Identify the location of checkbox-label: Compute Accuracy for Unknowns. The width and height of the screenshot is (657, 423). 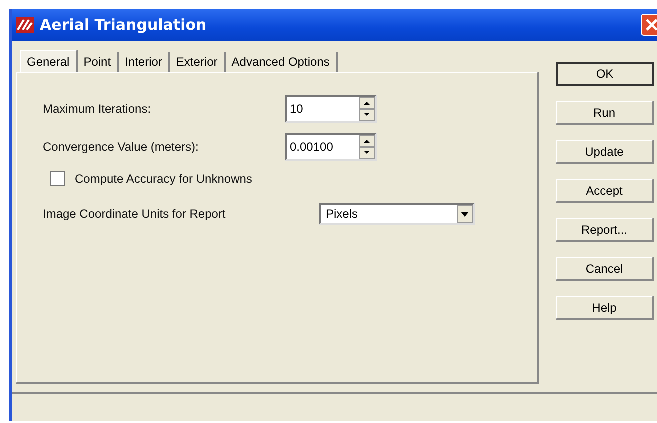
(163, 179).